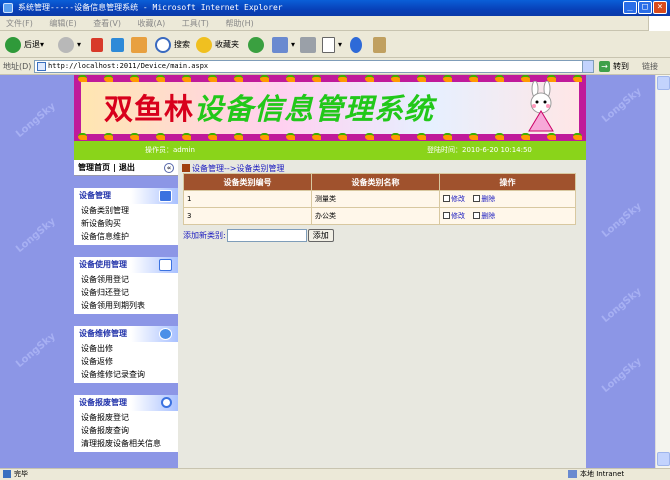 Image resolution: width=670 pixels, height=480 pixels. What do you see at coordinates (129, 236) in the screenshot?
I see `sidebar-item-info-maintain: 设备信息维护` at bounding box center [129, 236].